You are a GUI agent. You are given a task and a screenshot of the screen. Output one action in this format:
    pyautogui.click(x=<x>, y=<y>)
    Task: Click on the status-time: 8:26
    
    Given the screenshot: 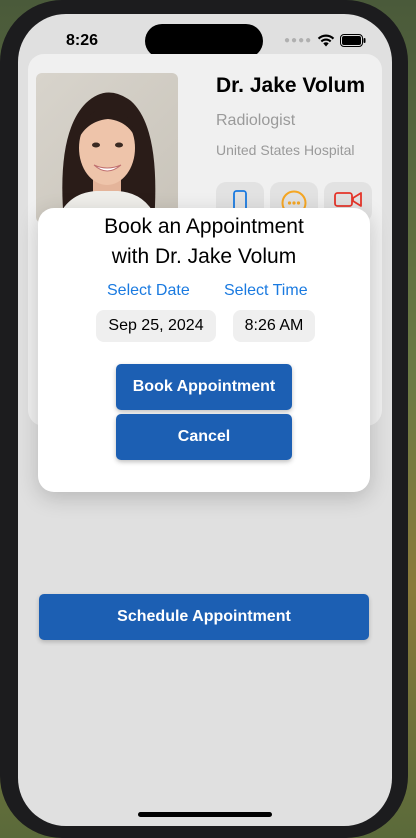 What is the action you would take?
    pyautogui.click(x=82, y=40)
    